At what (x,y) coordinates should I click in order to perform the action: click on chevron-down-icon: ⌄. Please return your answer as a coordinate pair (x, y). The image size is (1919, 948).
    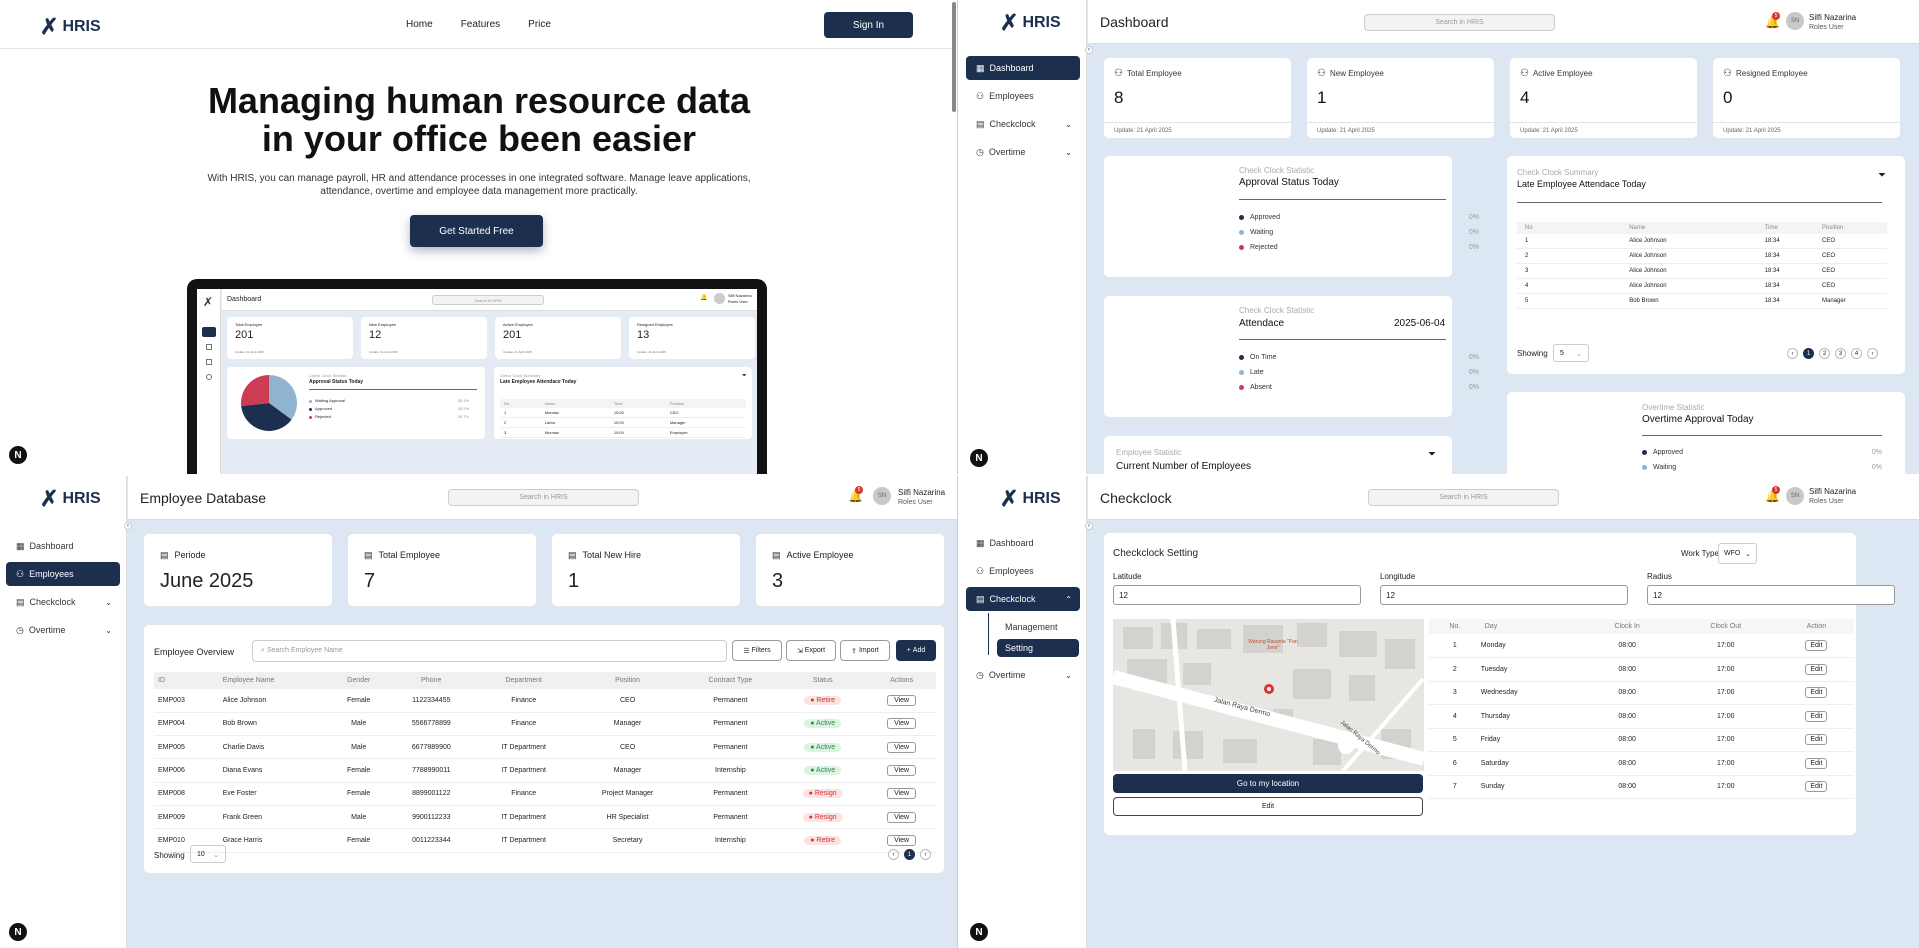
    Looking at the image, I should click on (1579, 354).